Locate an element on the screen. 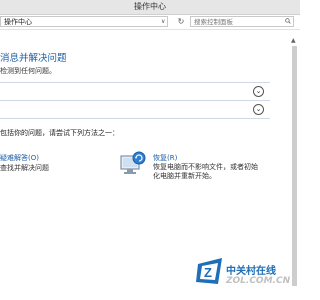  recovery-description: 恢复电脑而不影响文件，或者初始化电脑并重新开始。 is located at coordinates (205, 171).